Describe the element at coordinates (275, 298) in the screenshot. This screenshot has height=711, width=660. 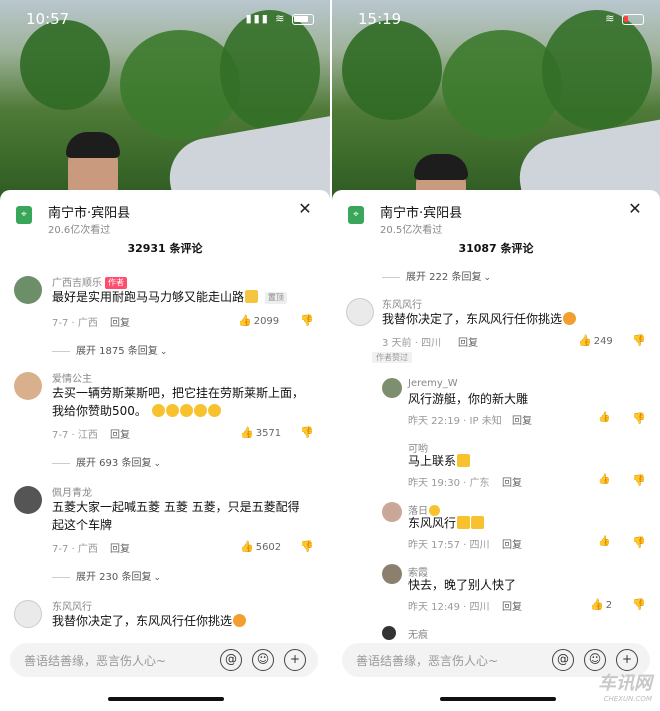
I see `pinned-badge: 置顶` at that location.